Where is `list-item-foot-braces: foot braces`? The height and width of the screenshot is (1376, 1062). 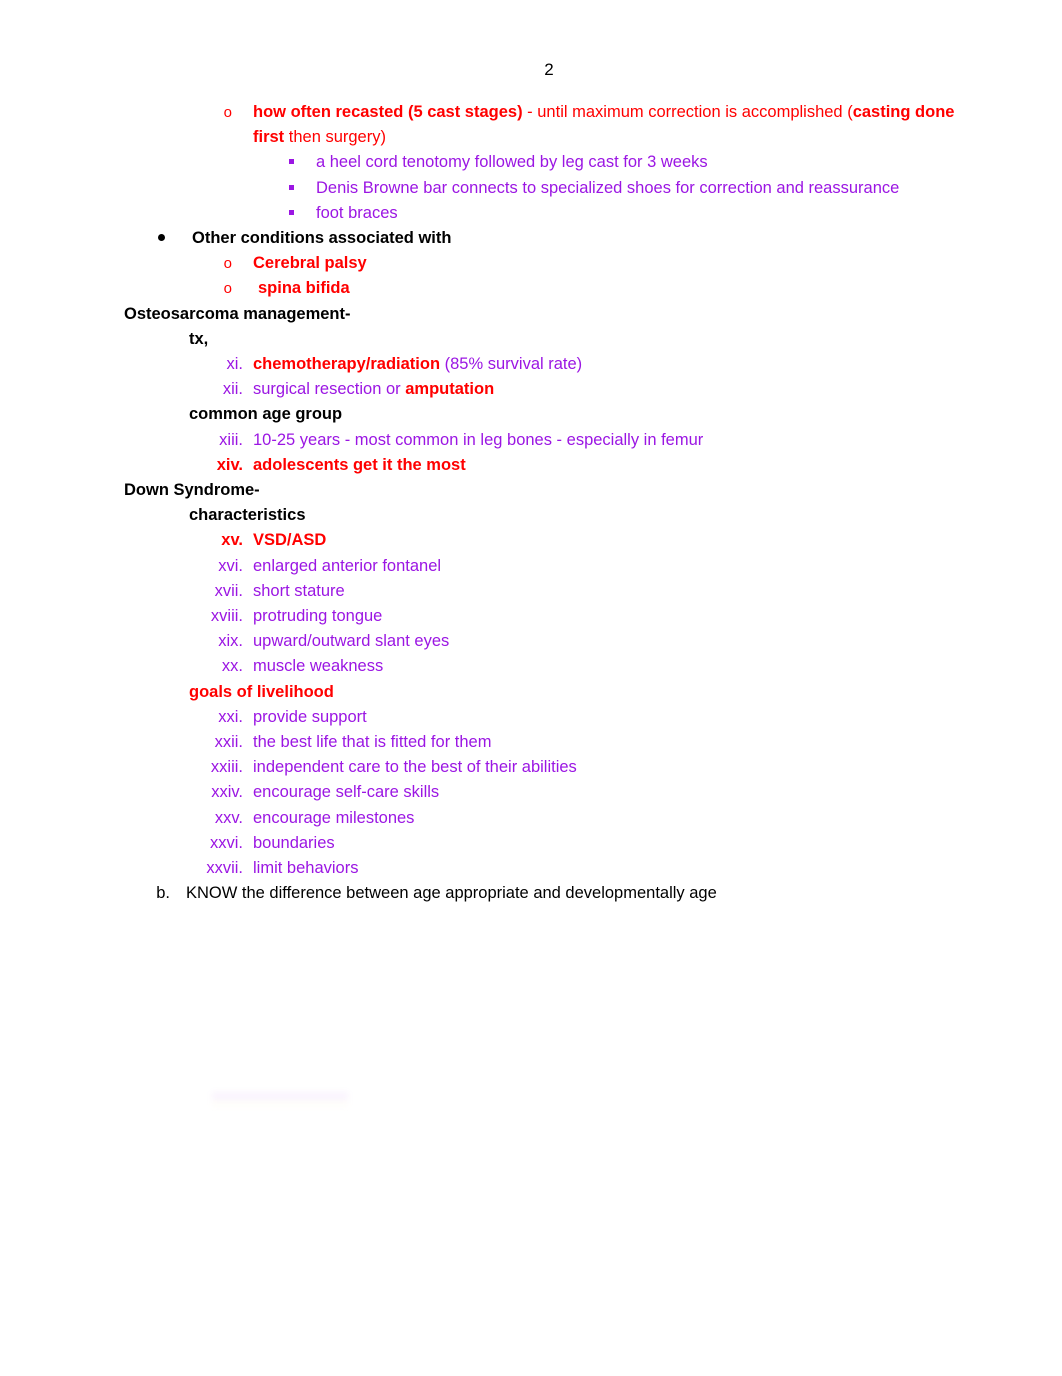
list-item-foot-braces: foot braces is located at coordinates (531, 213).